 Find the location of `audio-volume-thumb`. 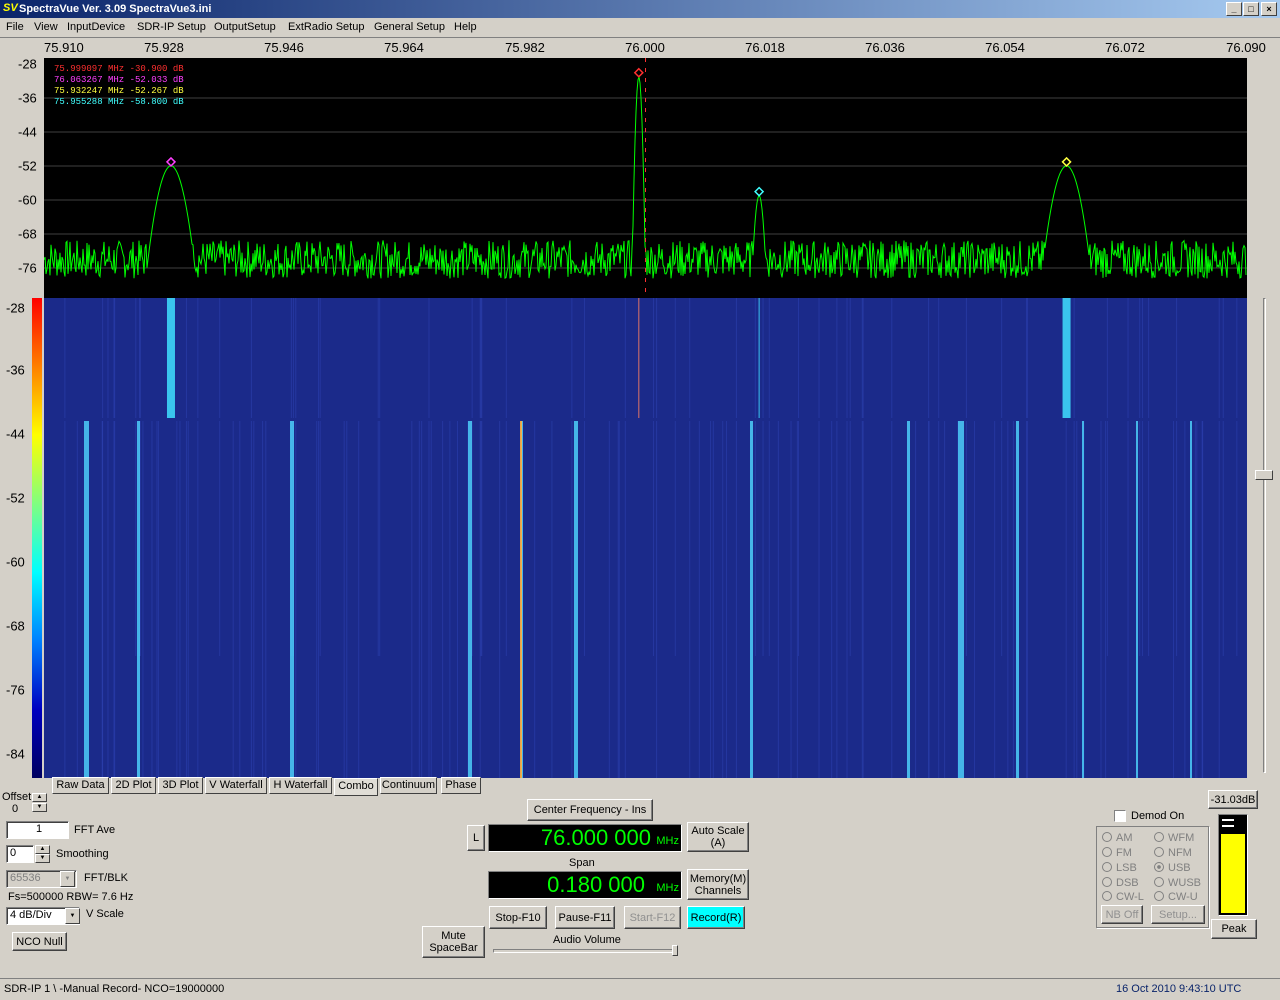

audio-volume-thumb is located at coordinates (675, 950).